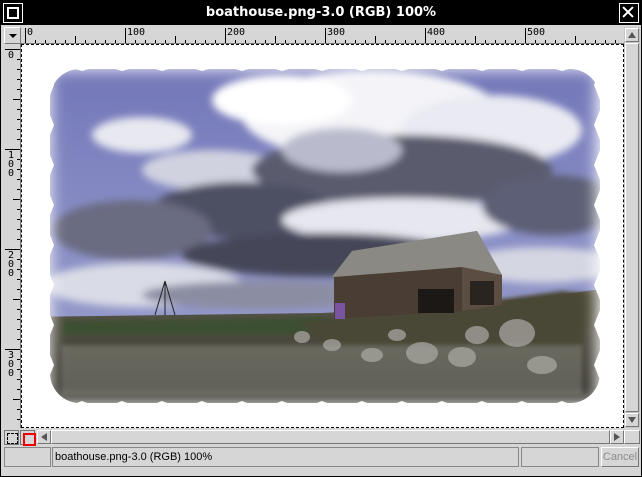 This screenshot has width=642, height=477. I want to click on close-button, so click(629, 13).